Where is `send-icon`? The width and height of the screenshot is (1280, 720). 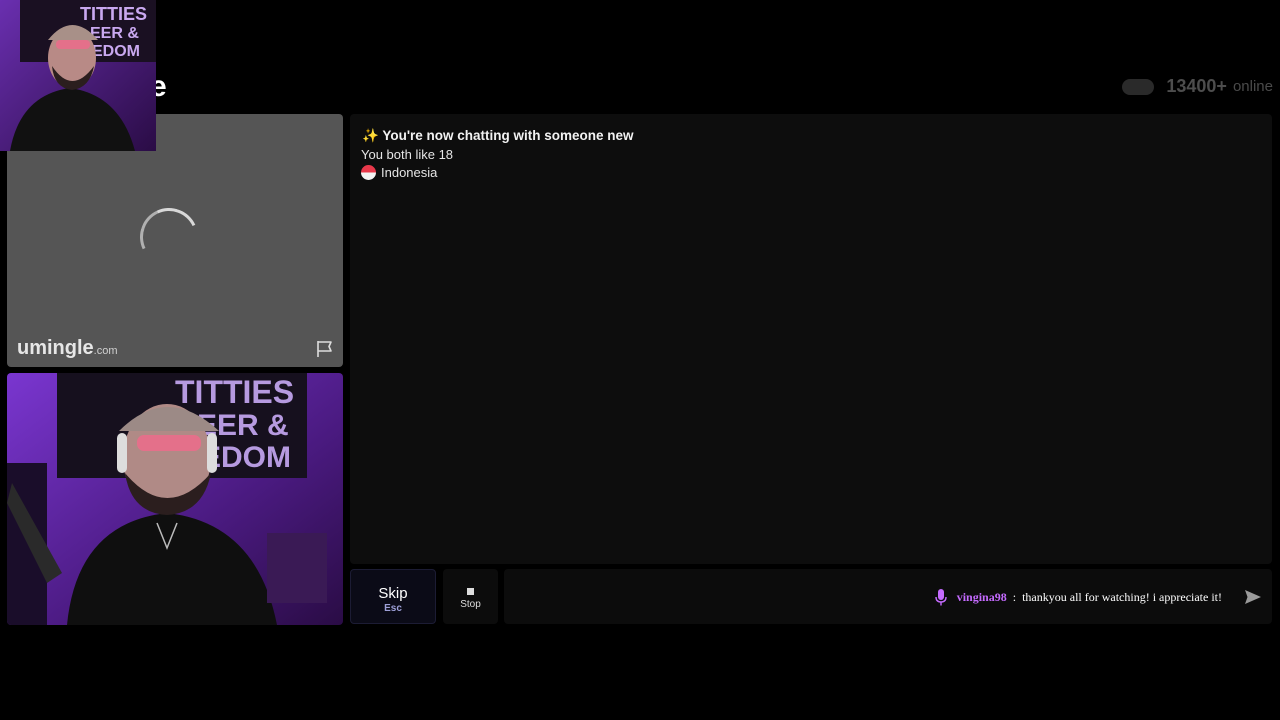 send-icon is located at coordinates (1253, 597).